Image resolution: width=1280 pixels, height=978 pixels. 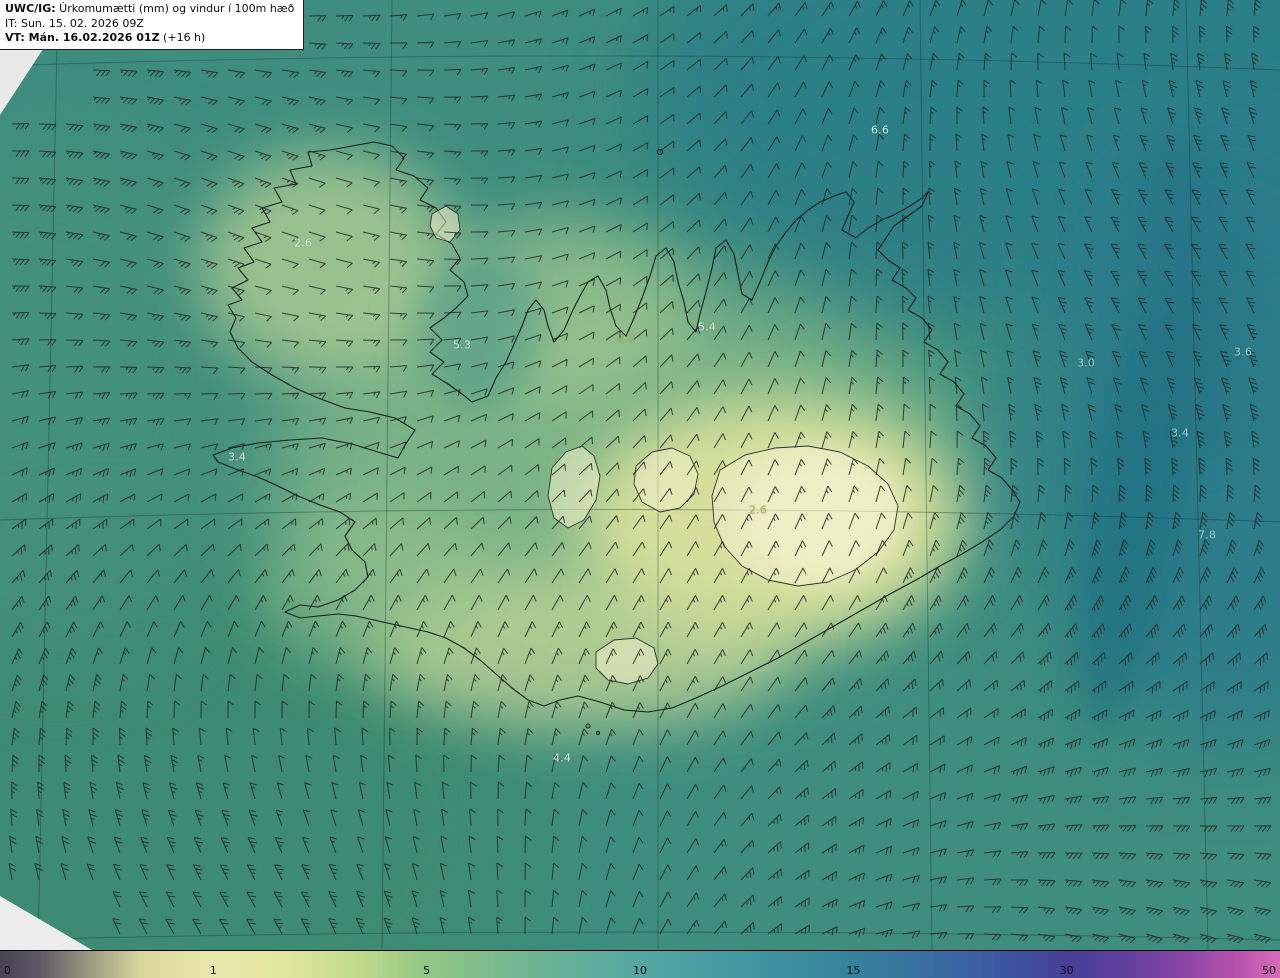 I want to click on colorbar-tick-label: 5, so click(x=427, y=970).